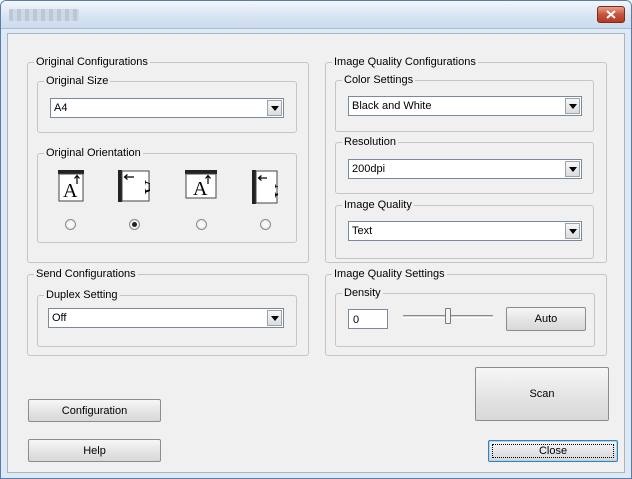 The width and height of the screenshot is (632, 479). I want to click on orientation-radio-portrait, so click(70, 224).